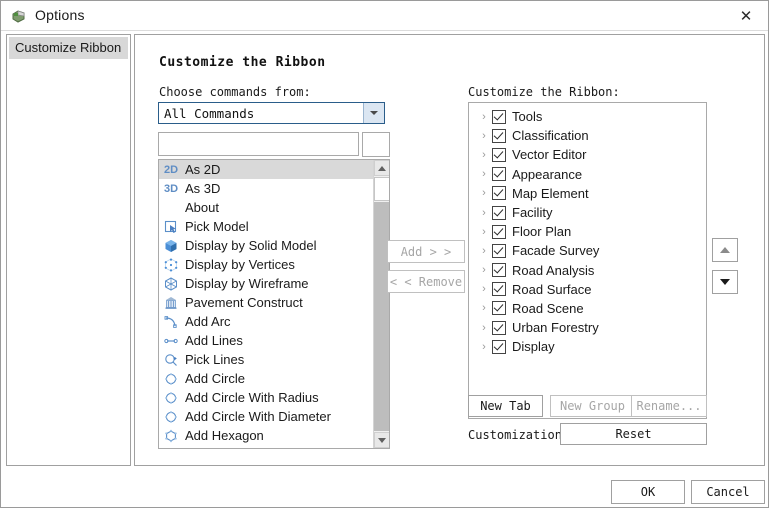 This screenshot has width=771, height=510. What do you see at coordinates (587, 289) in the screenshot?
I see `ribbon-tree-item: › Road Surface` at bounding box center [587, 289].